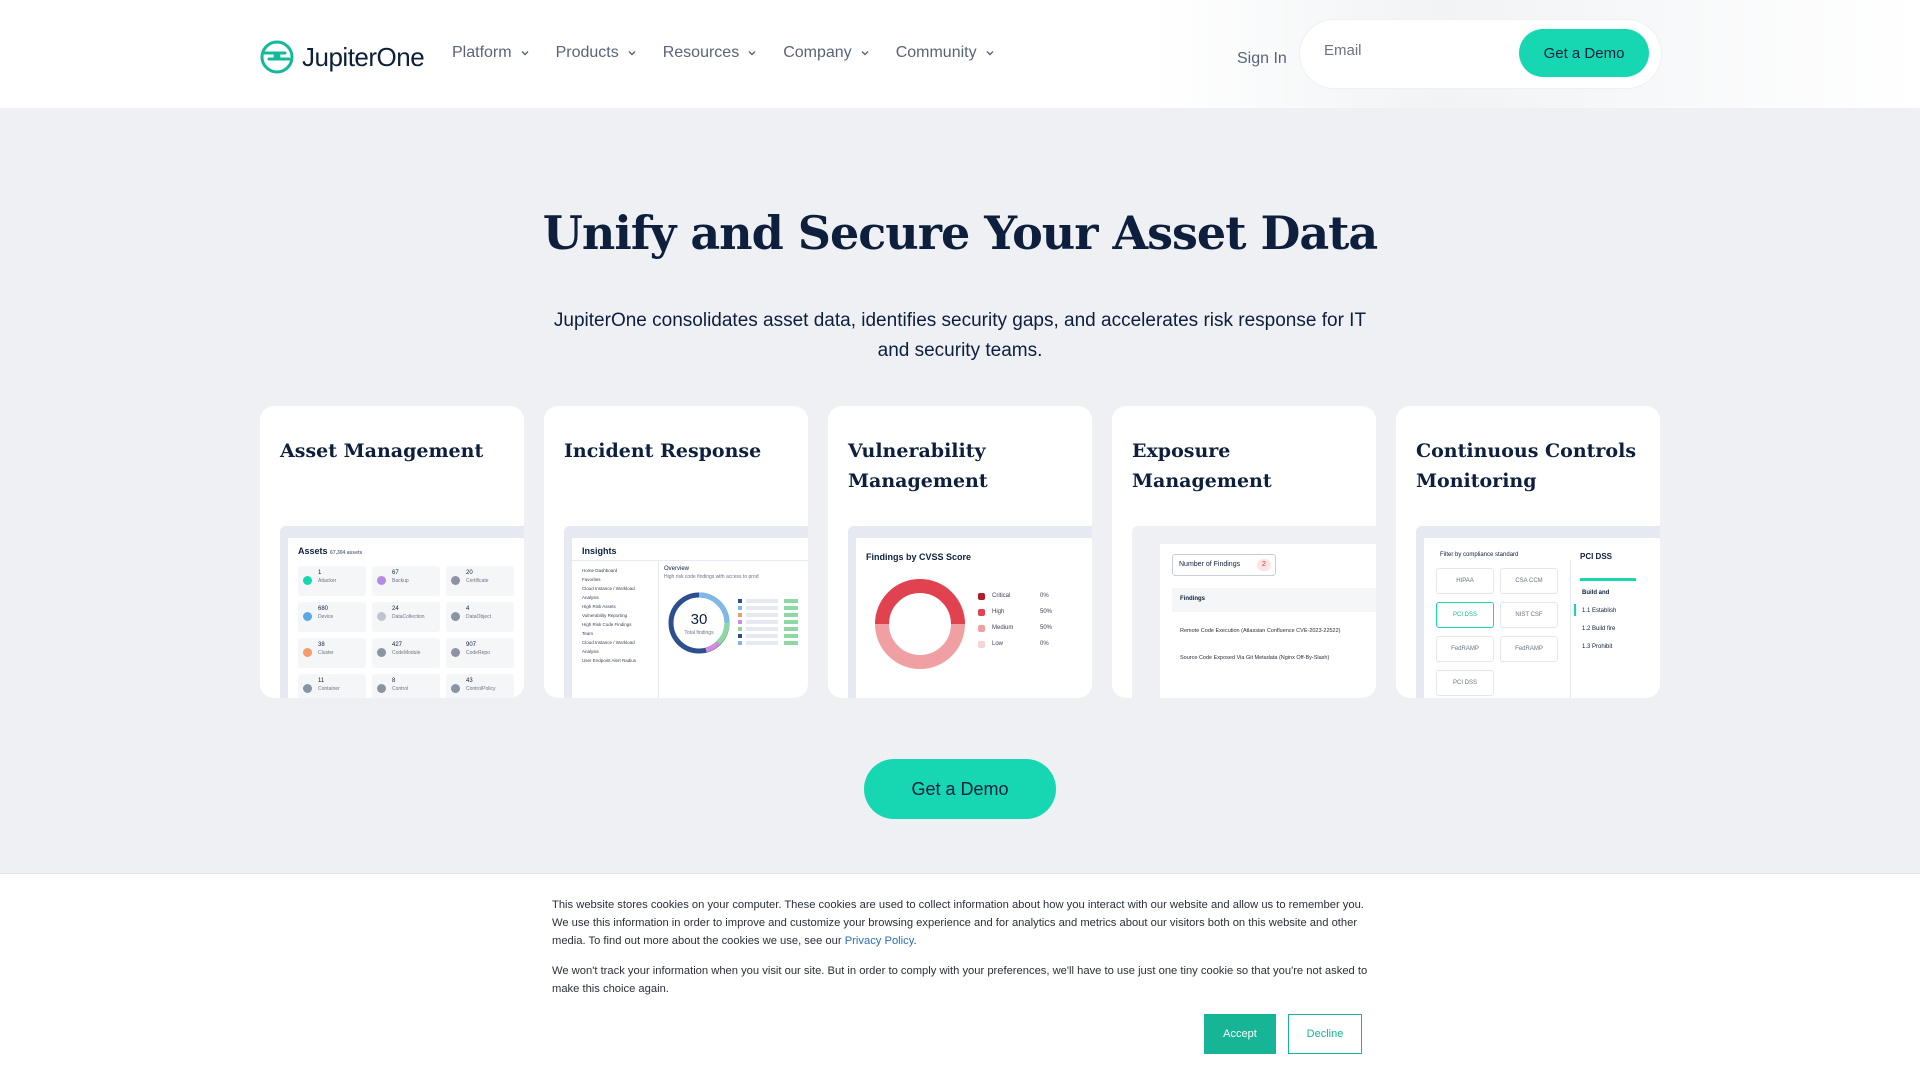 The width and height of the screenshot is (1920, 1080). I want to click on sign-in-link: Sign In, so click(1262, 59).